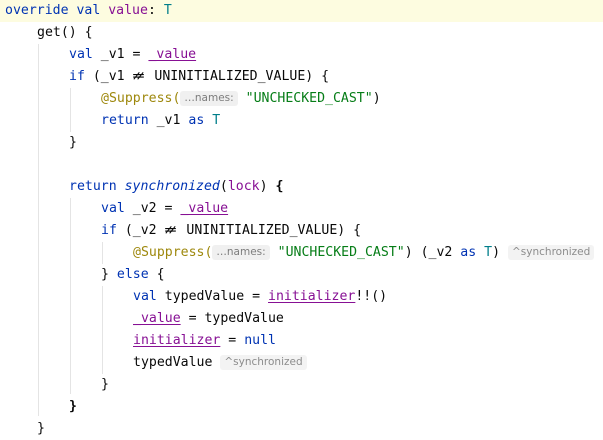 This screenshot has height=440, width=603. Describe the element at coordinates (301, 319) in the screenshot. I see `code-line: _value = typedValue` at that location.